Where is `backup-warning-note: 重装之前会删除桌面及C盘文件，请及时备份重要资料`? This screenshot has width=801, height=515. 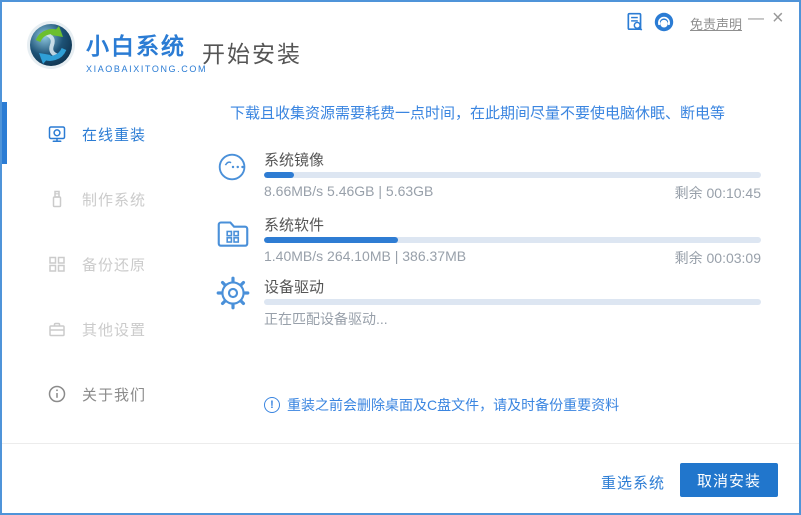
backup-warning-note: 重装之前会删除桌面及C盘文件，请及时备份重要资料 is located at coordinates (441, 405).